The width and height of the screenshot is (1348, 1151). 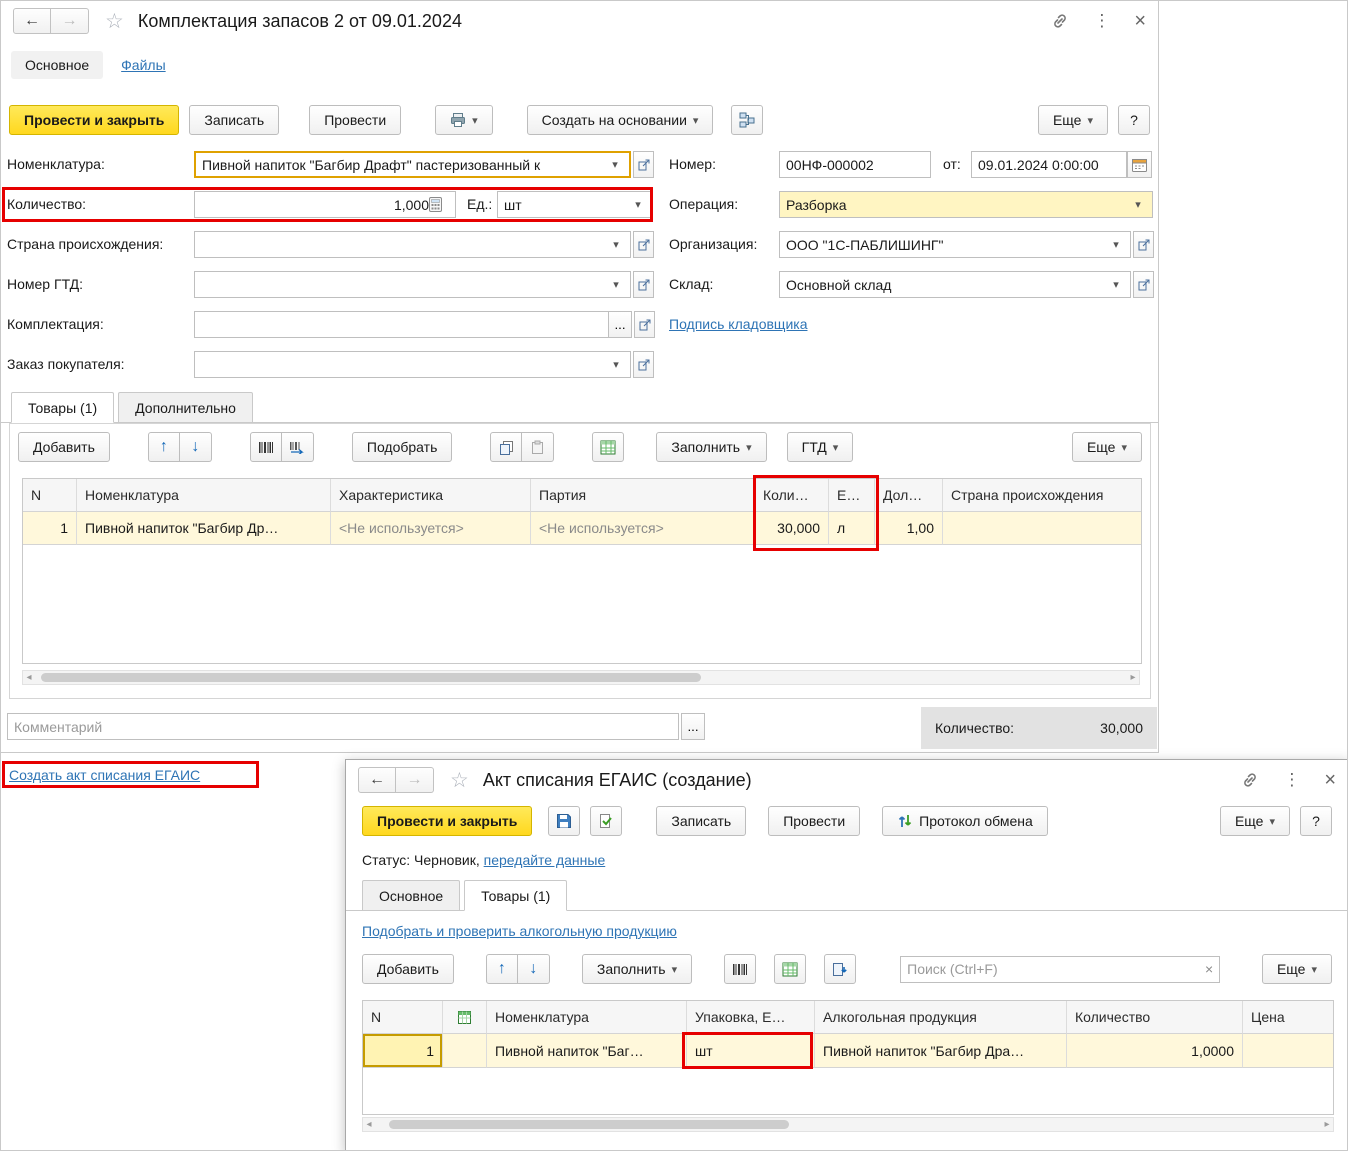 I want to click on nomenclature-open-button, so click(x=643, y=164).